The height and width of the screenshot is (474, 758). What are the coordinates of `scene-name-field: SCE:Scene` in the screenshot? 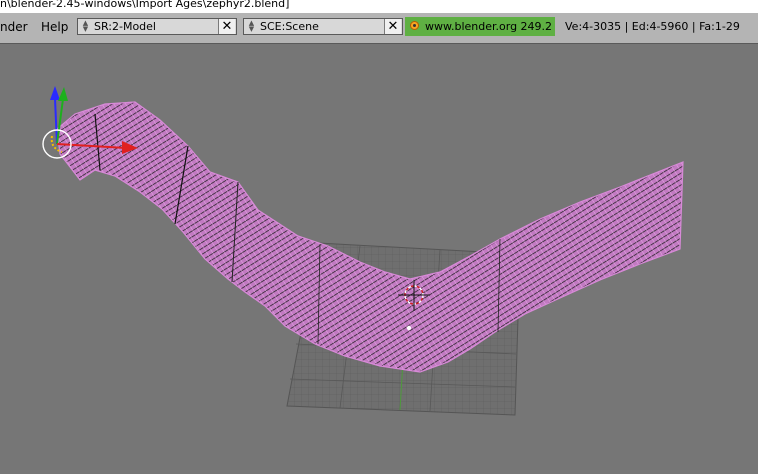 It's located at (289, 27).